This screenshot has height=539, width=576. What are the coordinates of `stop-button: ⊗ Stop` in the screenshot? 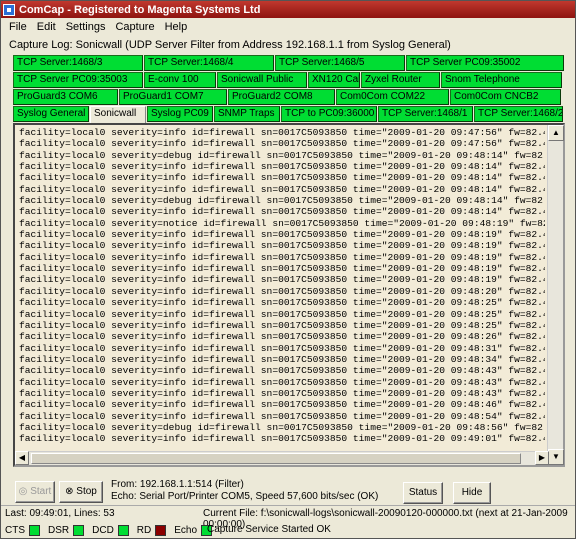 It's located at (81, 492).